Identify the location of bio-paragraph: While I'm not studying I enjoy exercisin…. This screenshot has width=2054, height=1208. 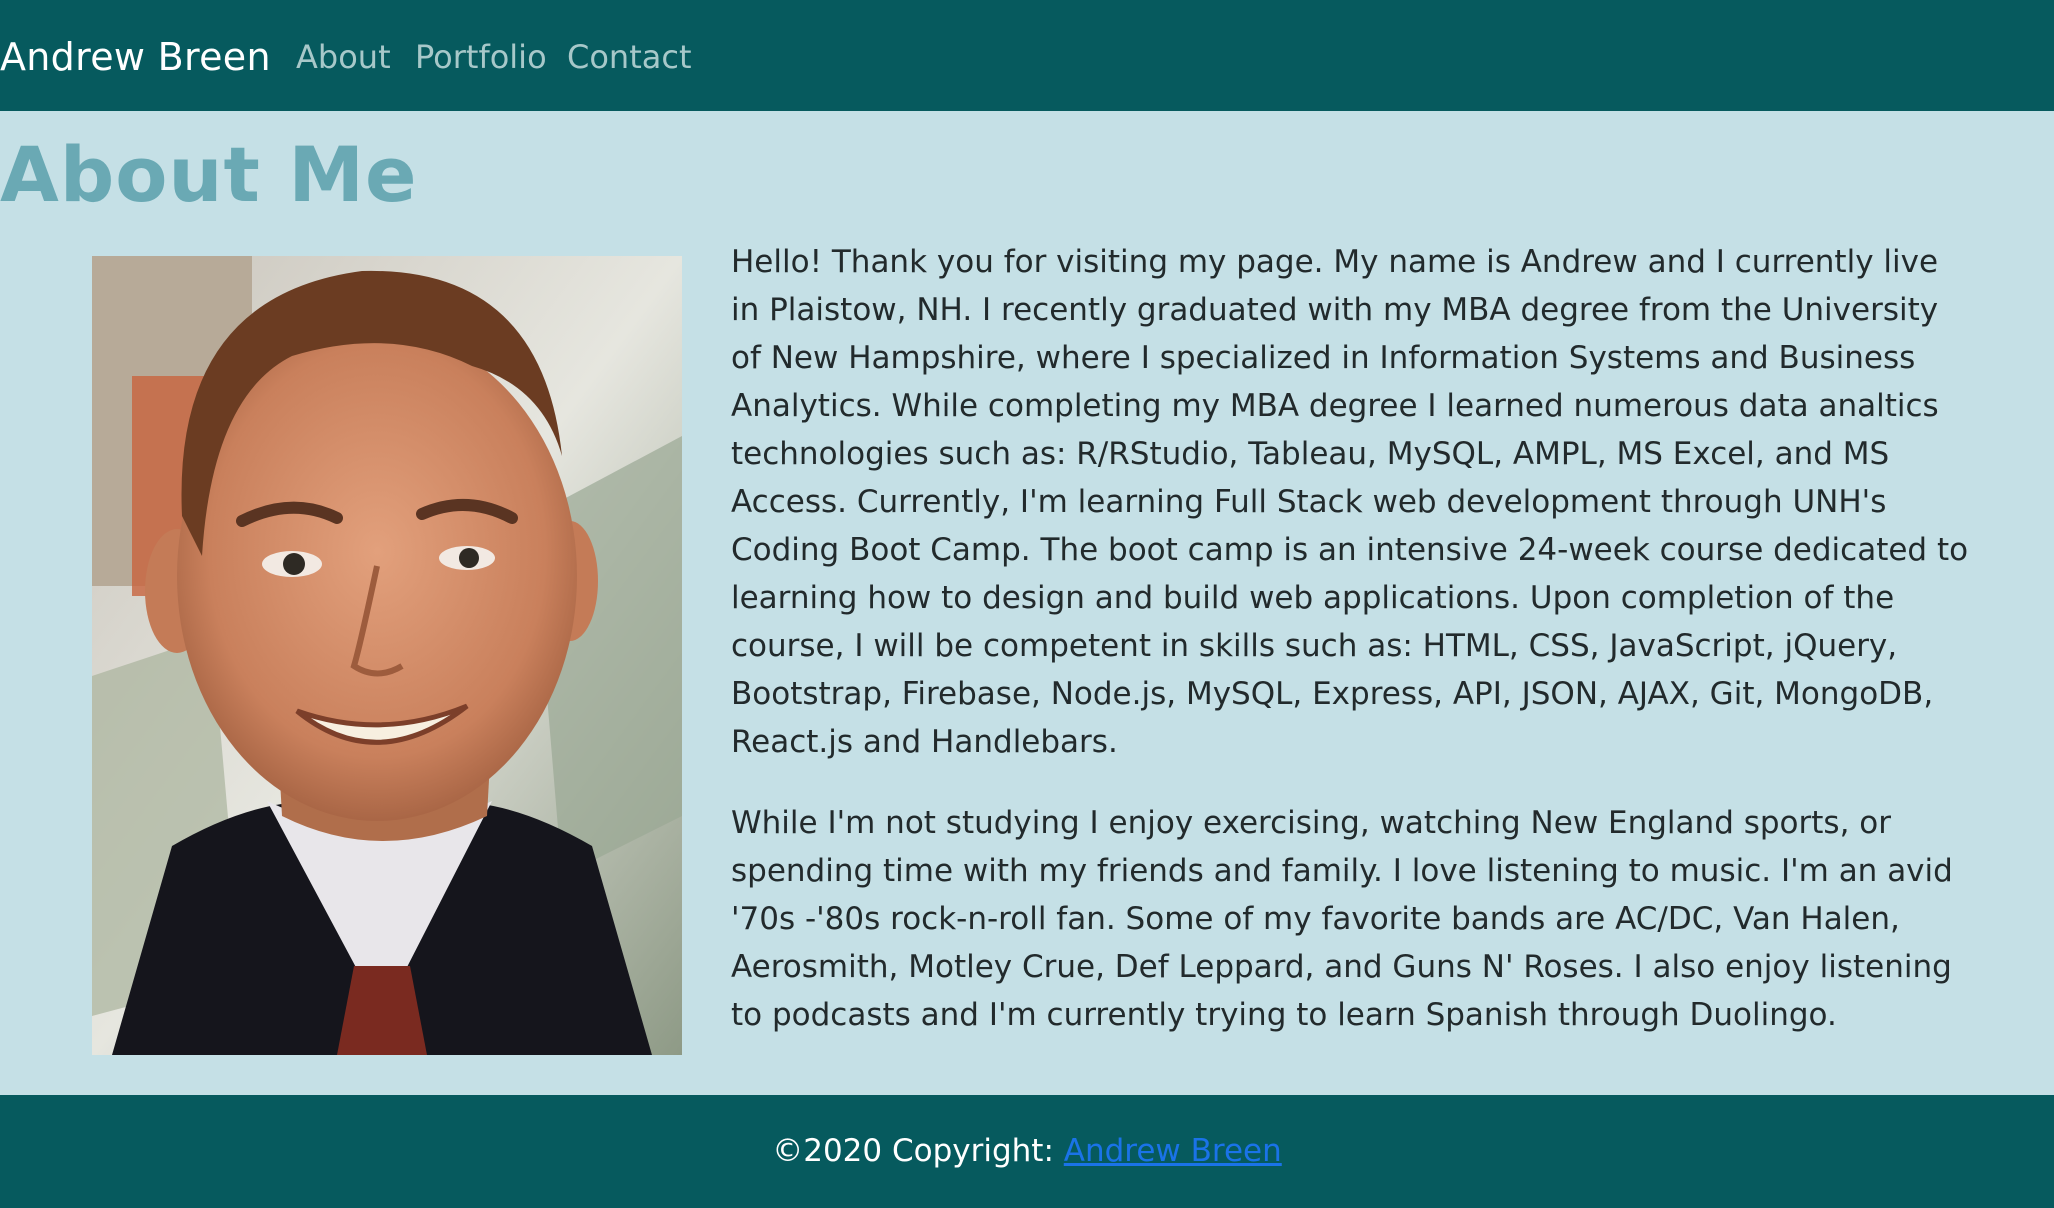
(1342, 919).